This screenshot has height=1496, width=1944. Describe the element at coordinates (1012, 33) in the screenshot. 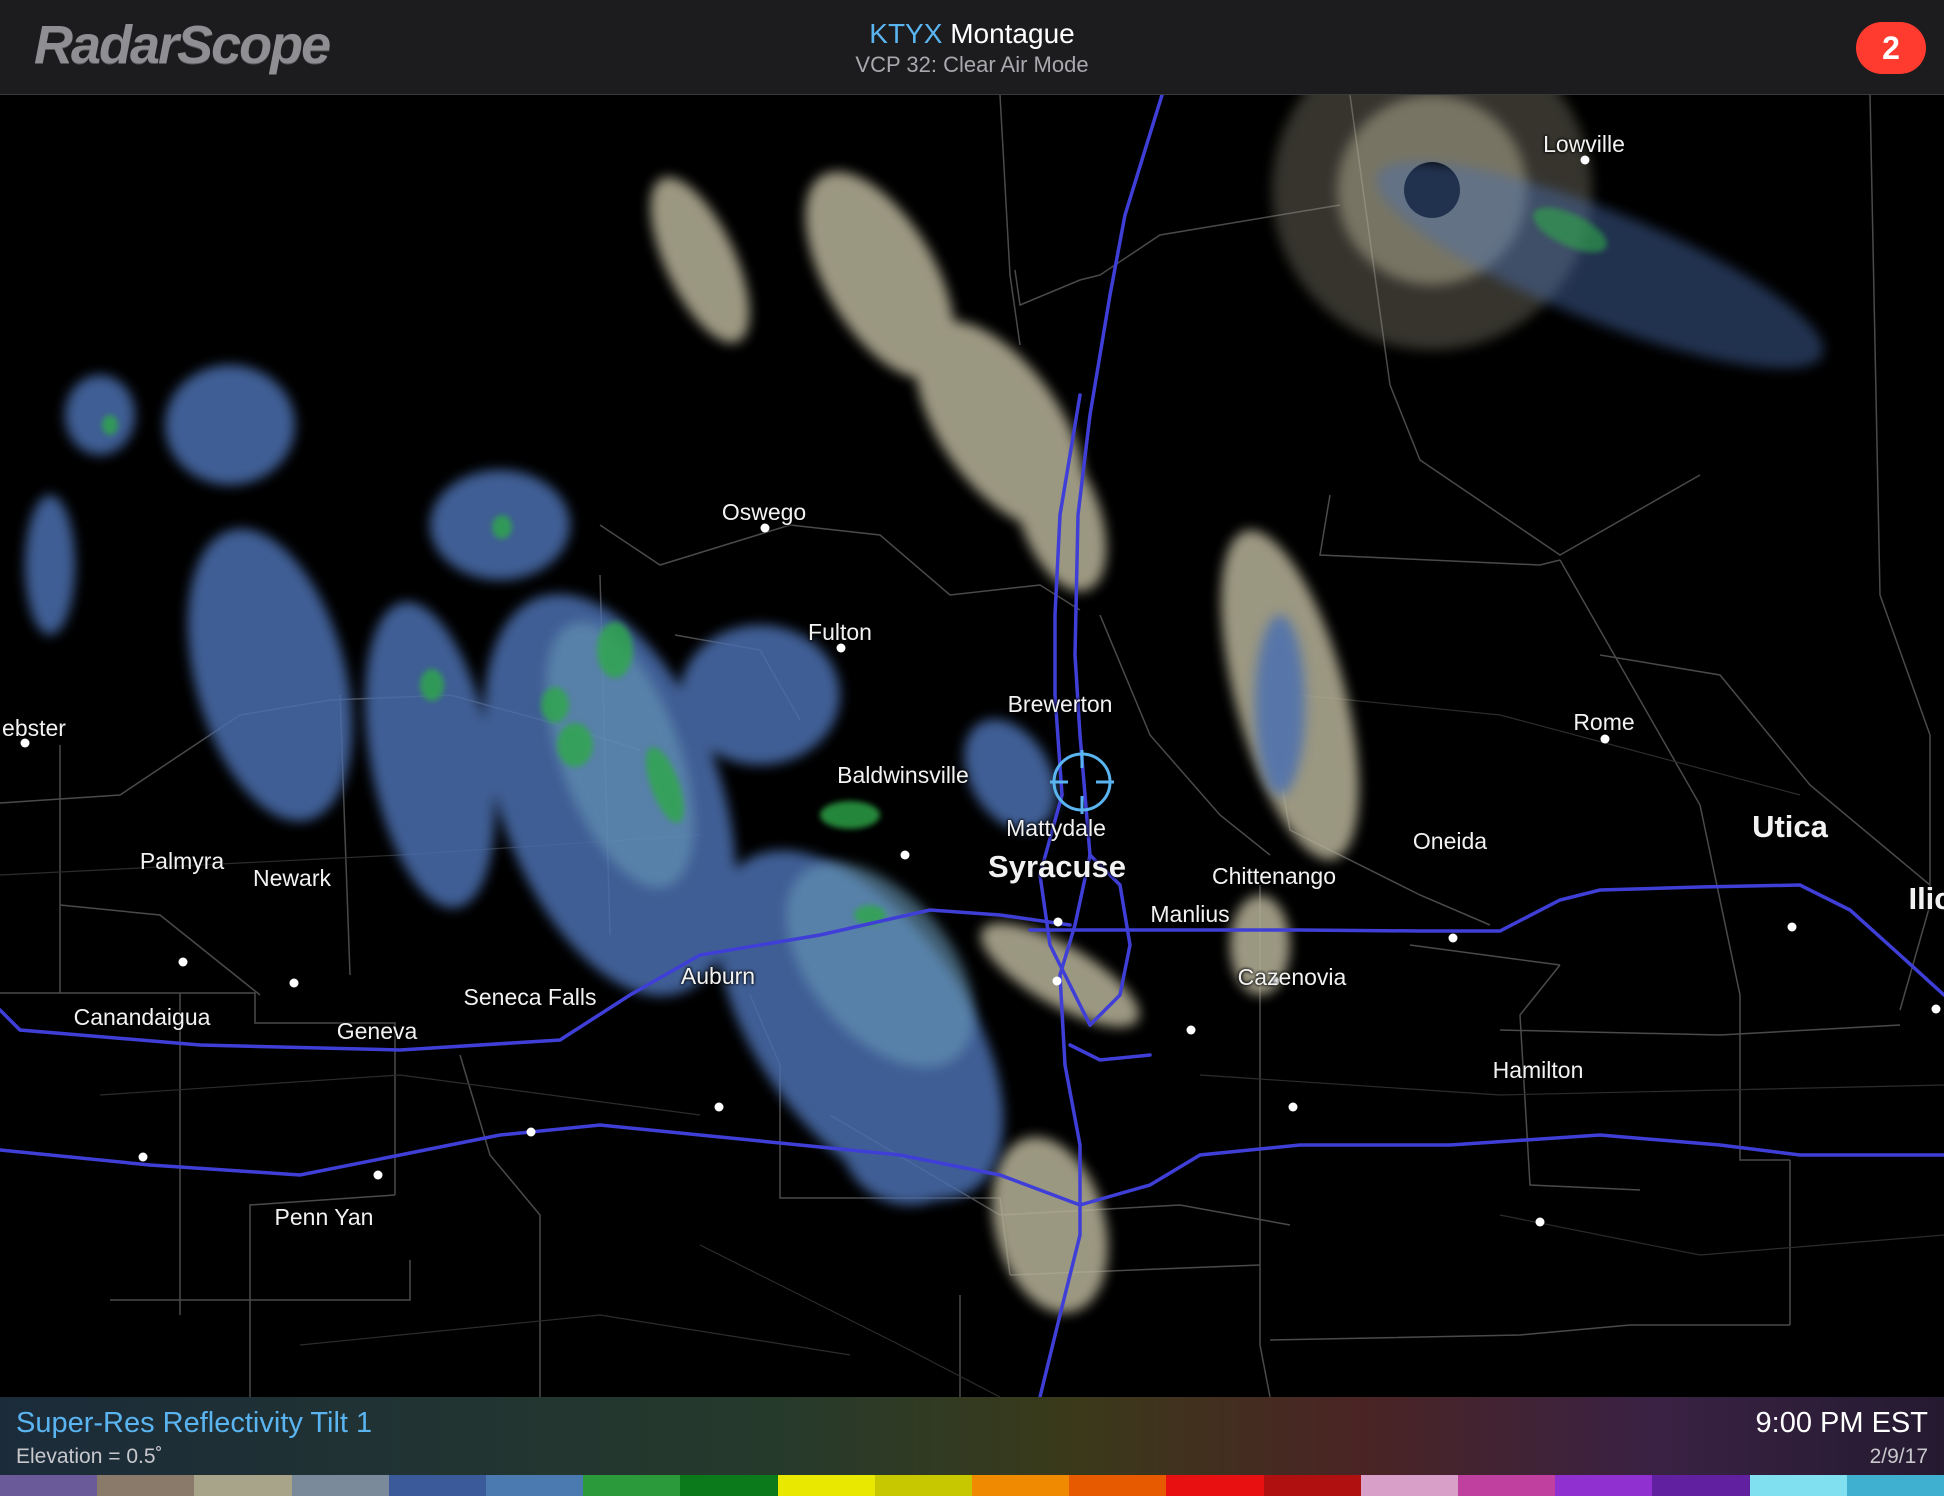

I see `station-name: Montague` at that location.